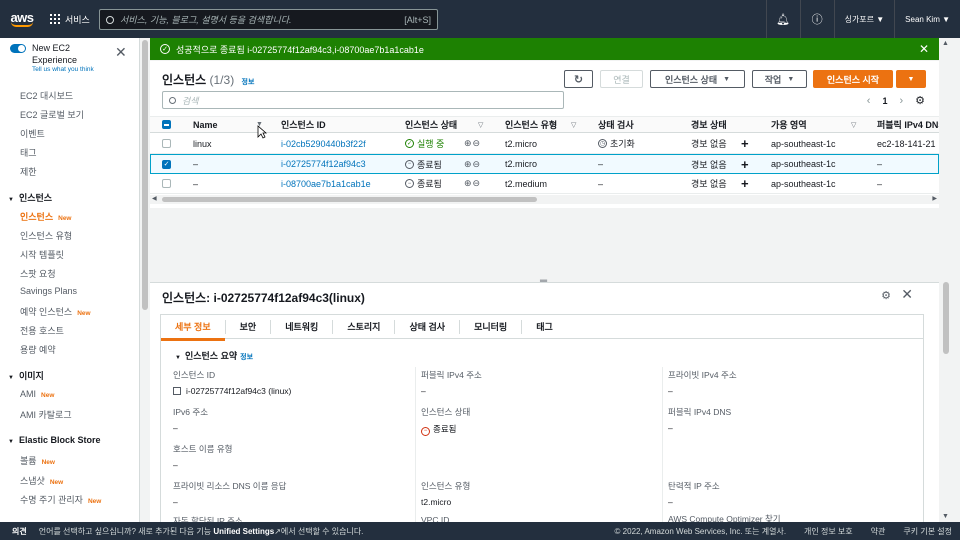  I want to click on refresh-button: ↻, so click(578, 79).